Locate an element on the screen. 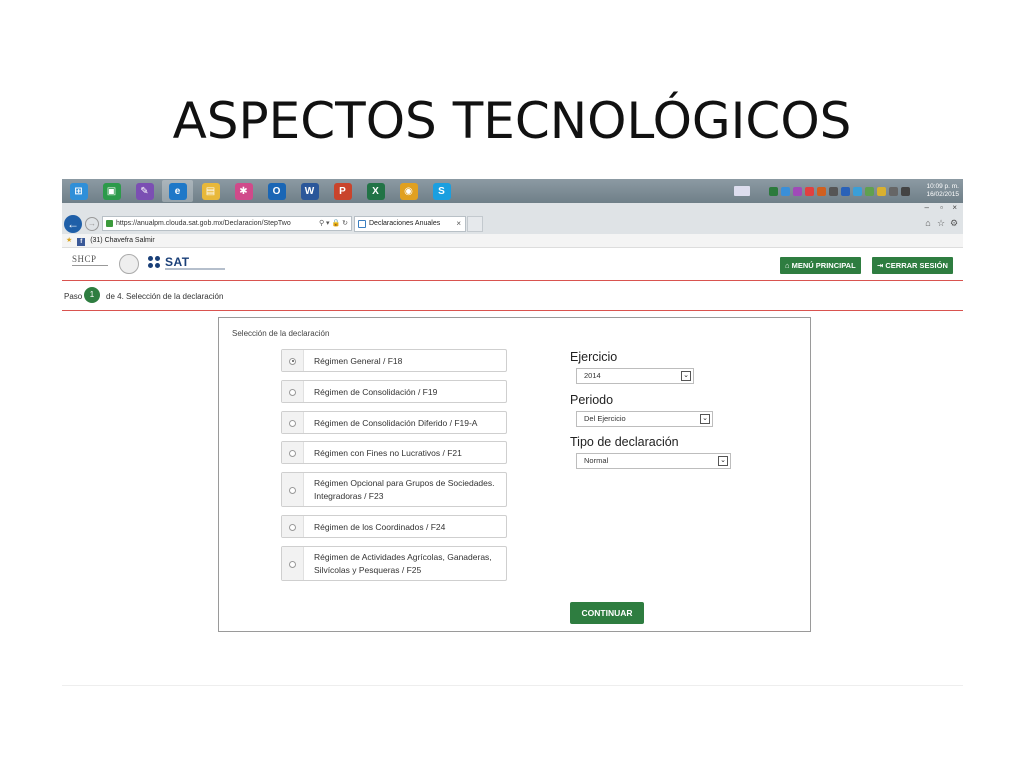 This screenshot has height=768, width=1024. form-title: Selección de la declaración is located at coordinates (281, 333).